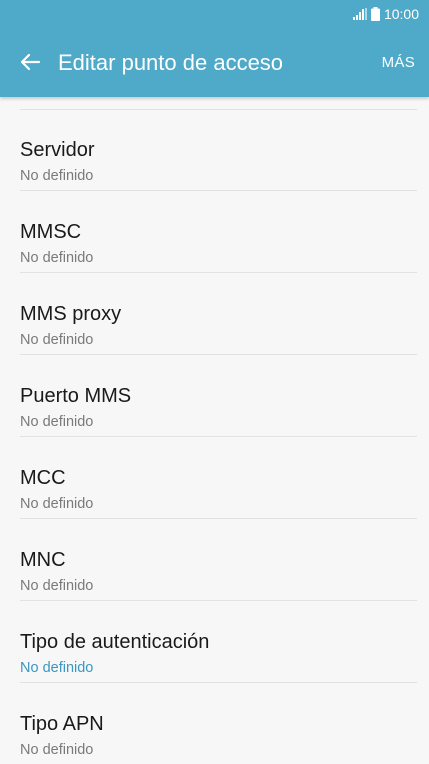  Describe the element at coordinates (57, 150) in the screenshot. I see `list-item-title: Servidor` at that location.